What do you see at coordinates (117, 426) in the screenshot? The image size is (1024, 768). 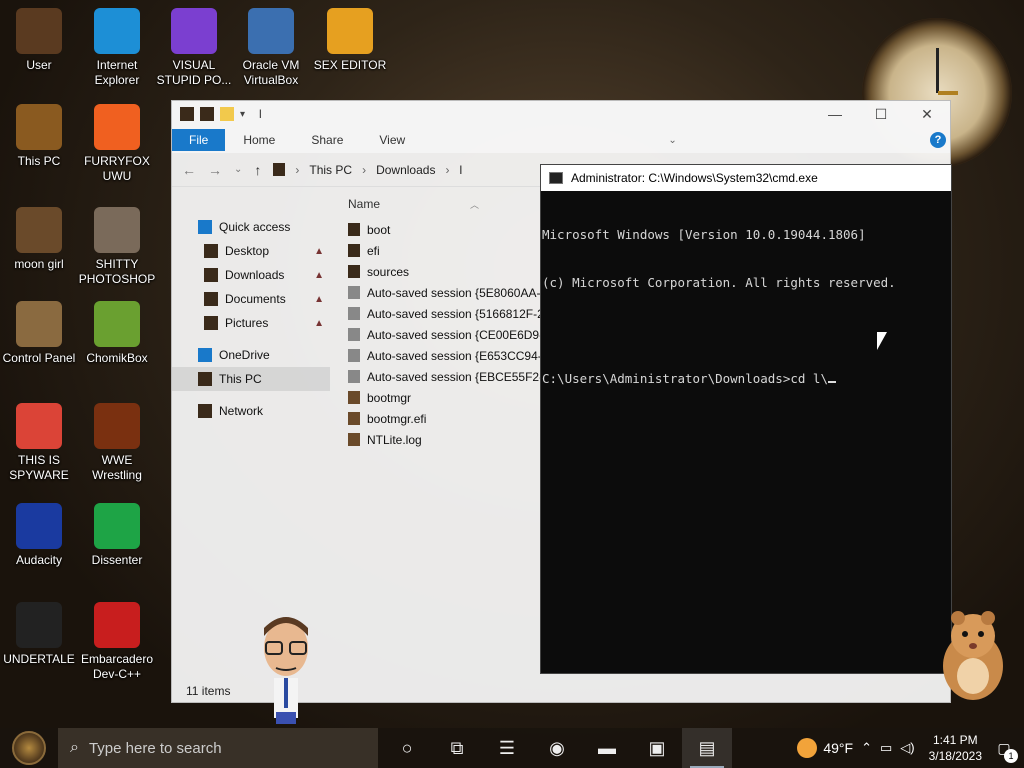 I see `wwe-icon` at bounding box center [117, 426].